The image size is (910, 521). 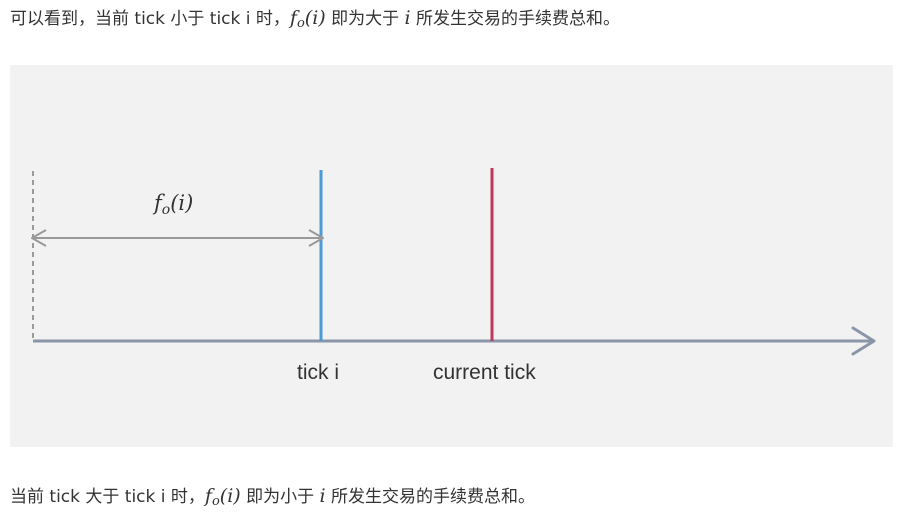 I want to click on current-tick-label: current tick, so click(x=484, y=372).